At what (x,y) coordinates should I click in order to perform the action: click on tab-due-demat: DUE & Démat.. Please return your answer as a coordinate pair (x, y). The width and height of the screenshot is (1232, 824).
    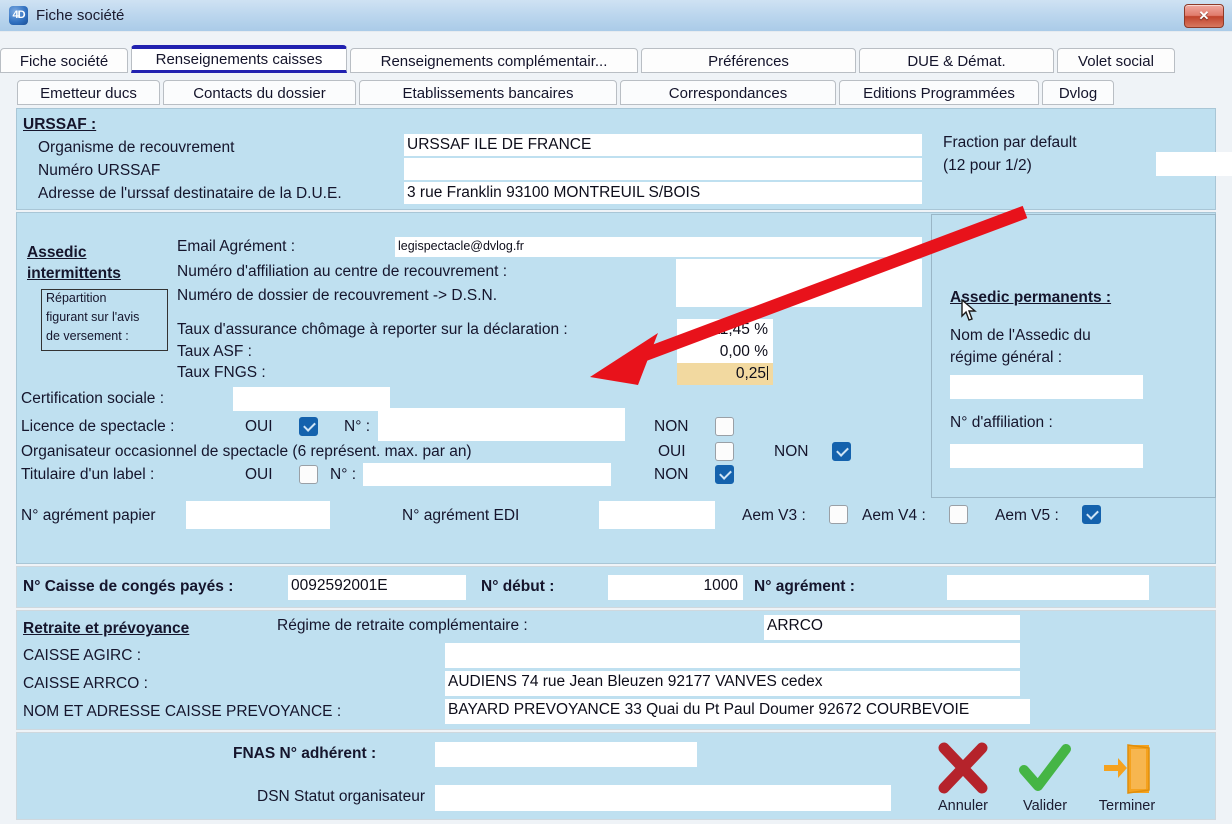
    Looking at the image, I should click on (956, 60).